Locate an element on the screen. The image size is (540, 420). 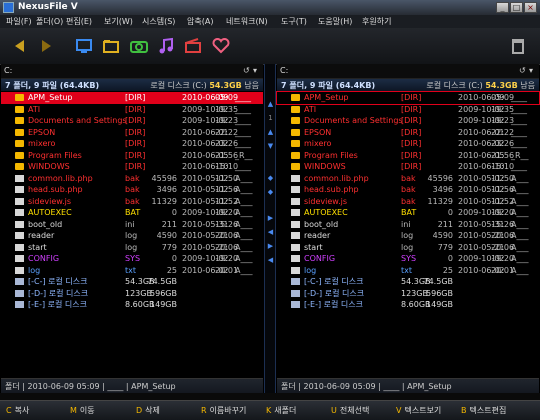
menu-compress: 압축(A) is located at coordinates (200, 21).